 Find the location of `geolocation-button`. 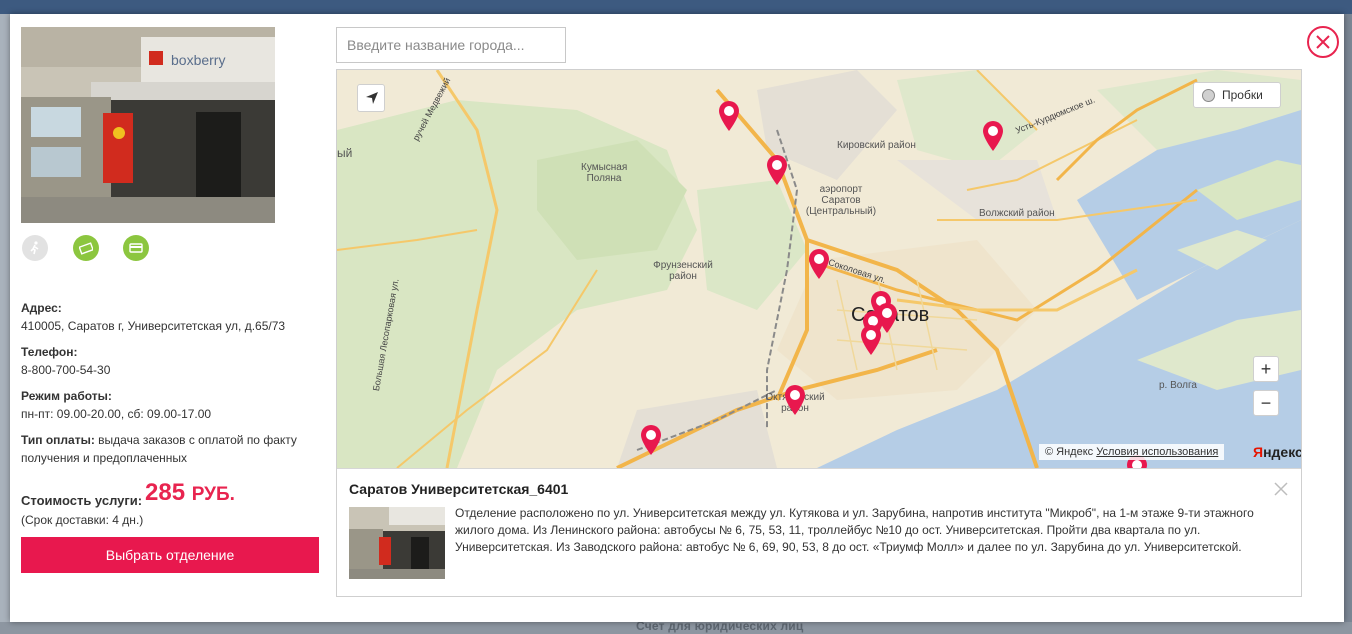

geolocation-button is located at coordinates (371, 98).